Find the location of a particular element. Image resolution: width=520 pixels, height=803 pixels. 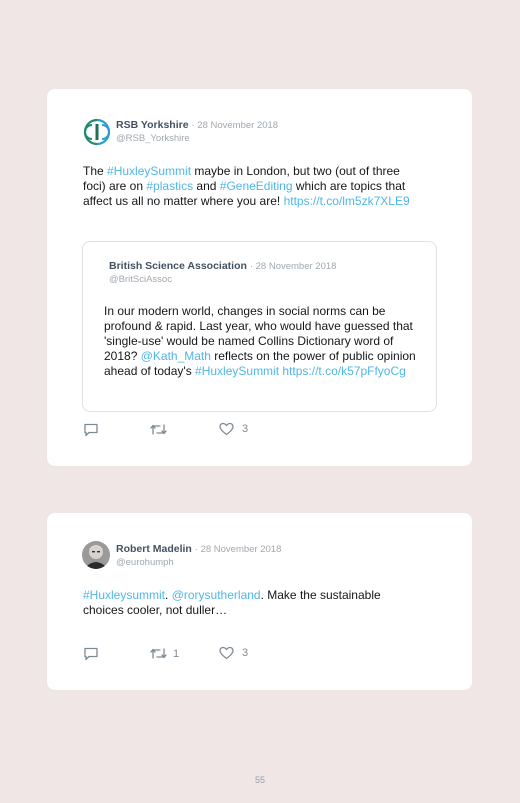

text-segment: . is located at coordinates (168, 595).